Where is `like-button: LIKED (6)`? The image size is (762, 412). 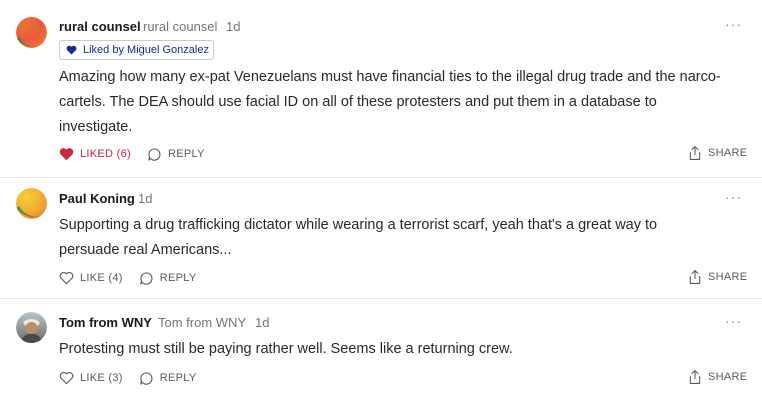
like-button: LIKED (6) is located at coordinates (95, 154).